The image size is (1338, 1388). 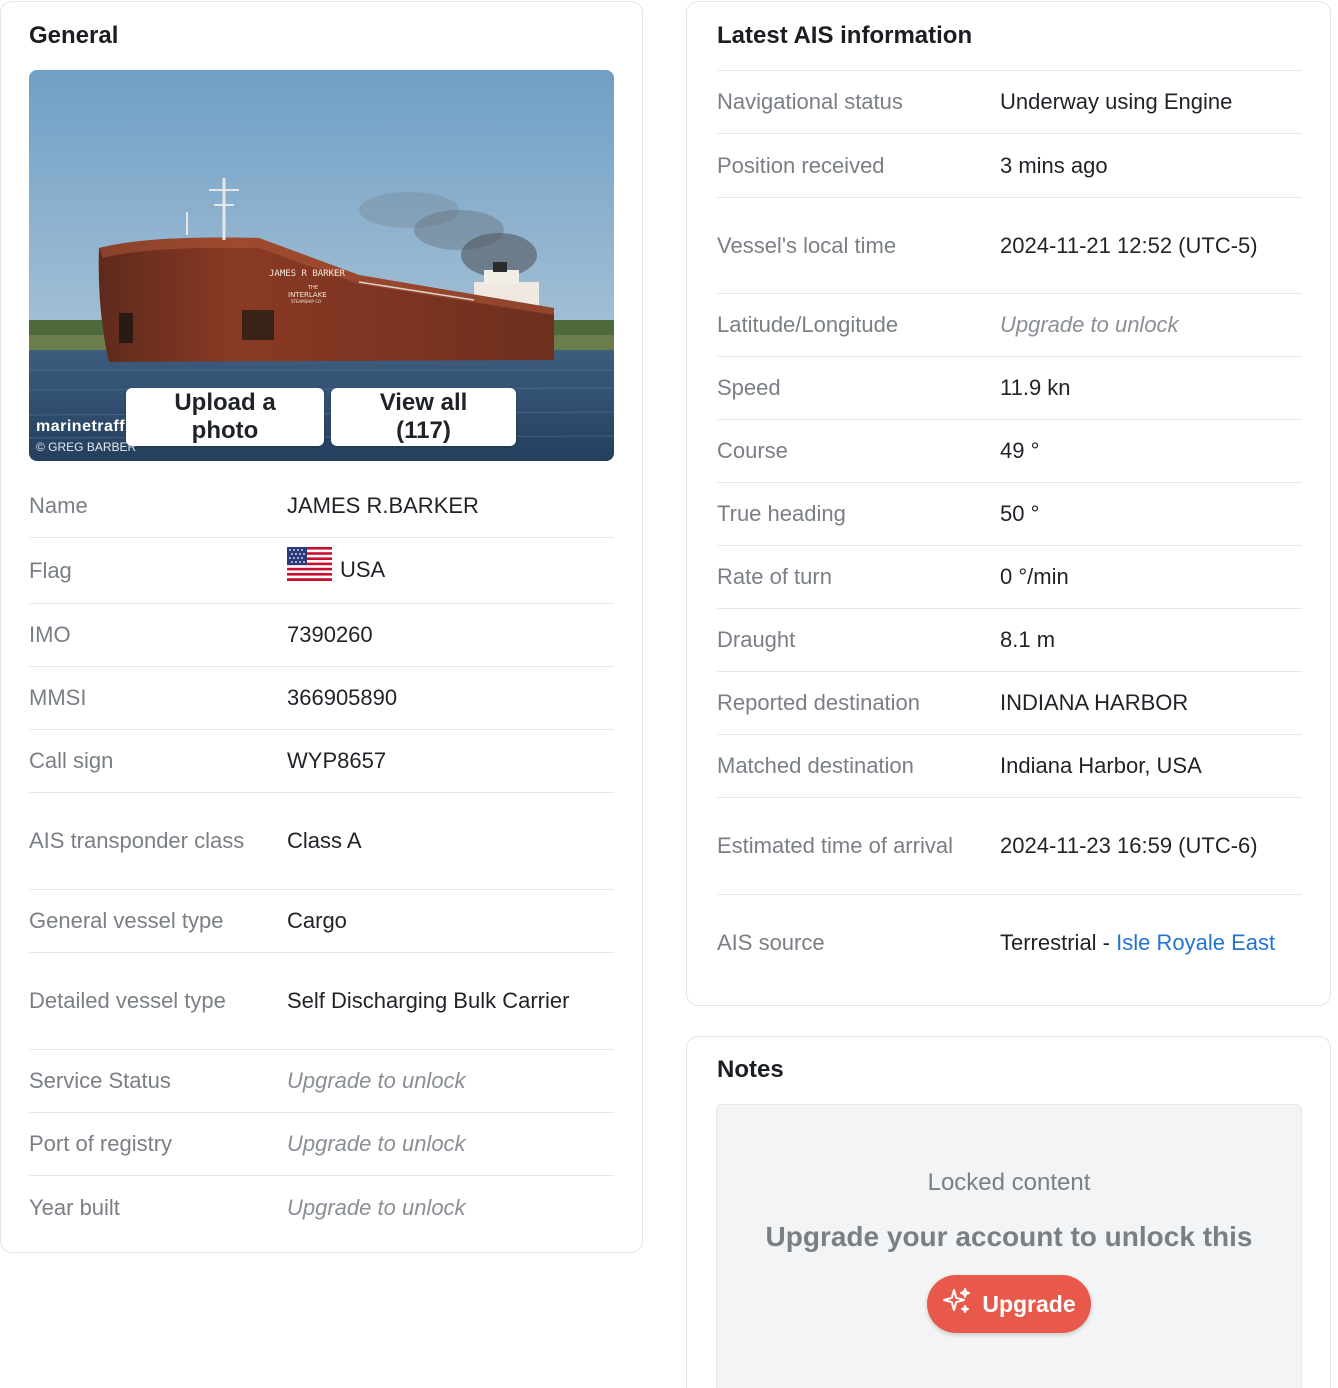 What do you see at coordinates (101, 1143) in the screenshot?
I see `info-label: Port of registry` at bounding box center [101, 1143].